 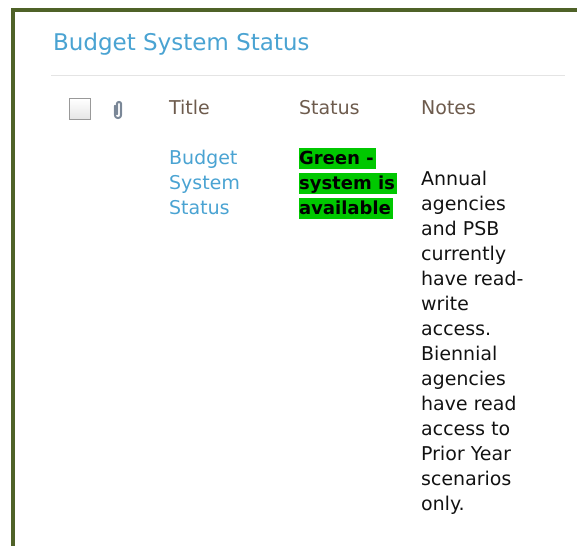 What do you see at coordinates (189, 108) in the screenshot?
I see `column-header: Title` at bounding box center [189, 108].